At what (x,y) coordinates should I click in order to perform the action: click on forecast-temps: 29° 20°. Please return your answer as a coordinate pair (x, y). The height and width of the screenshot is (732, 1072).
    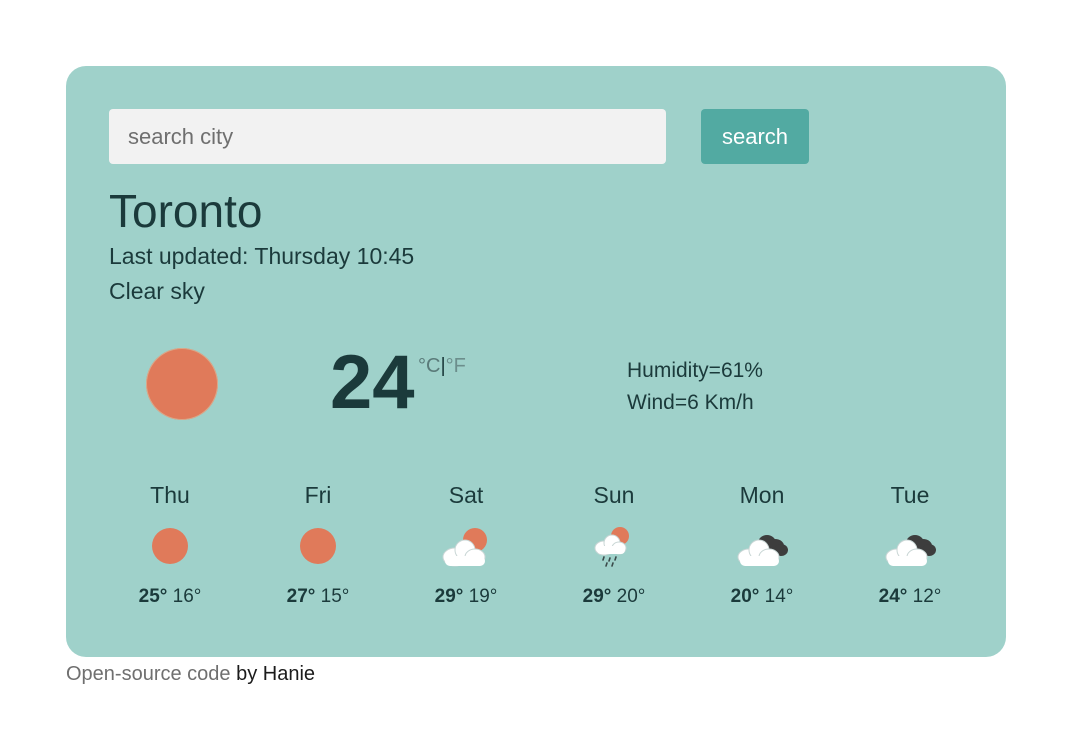
    Looking at the image, I should click on (614, 597).